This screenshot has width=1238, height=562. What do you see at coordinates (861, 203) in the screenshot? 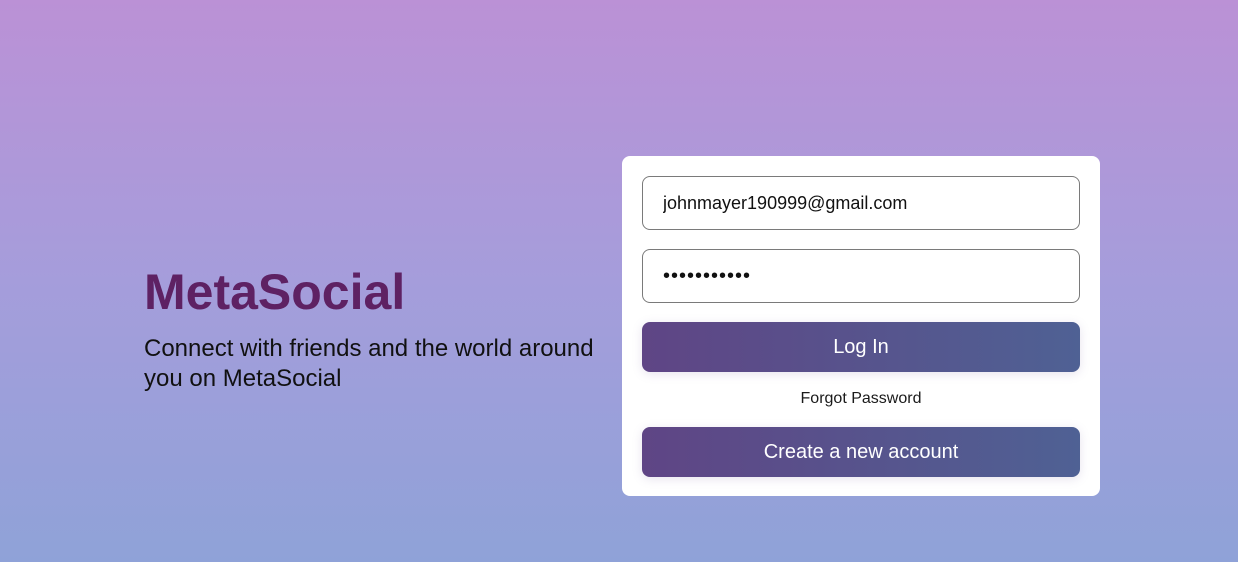
I see `email-input` at bounding box center [861, 203].